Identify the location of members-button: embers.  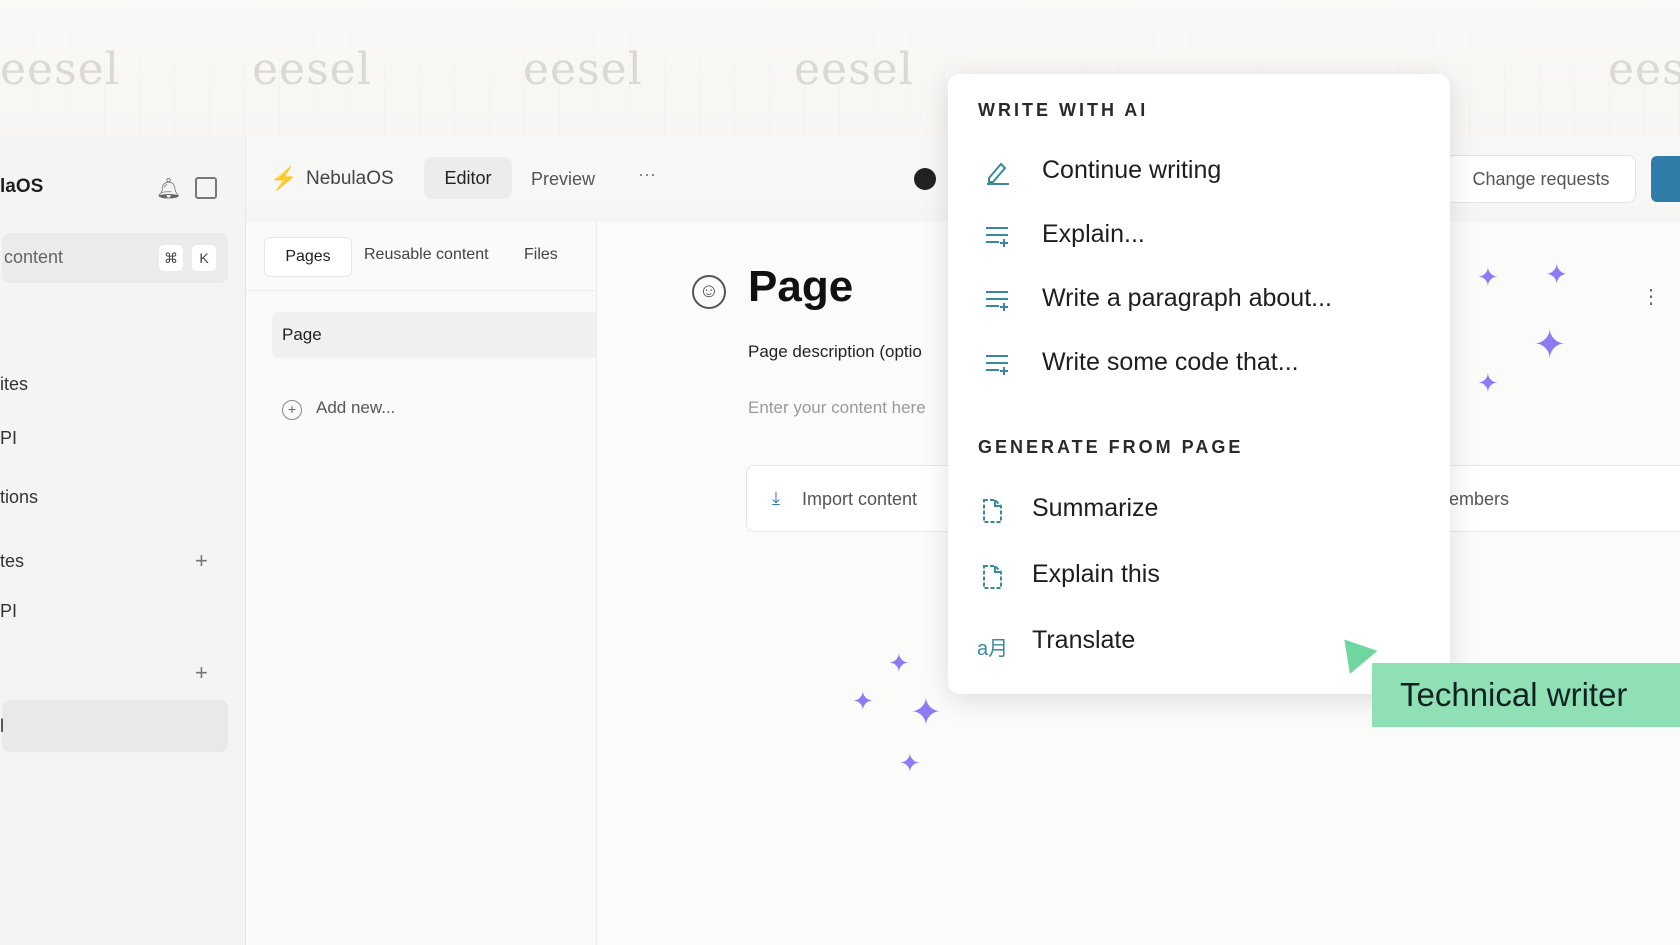
(1479, 499).